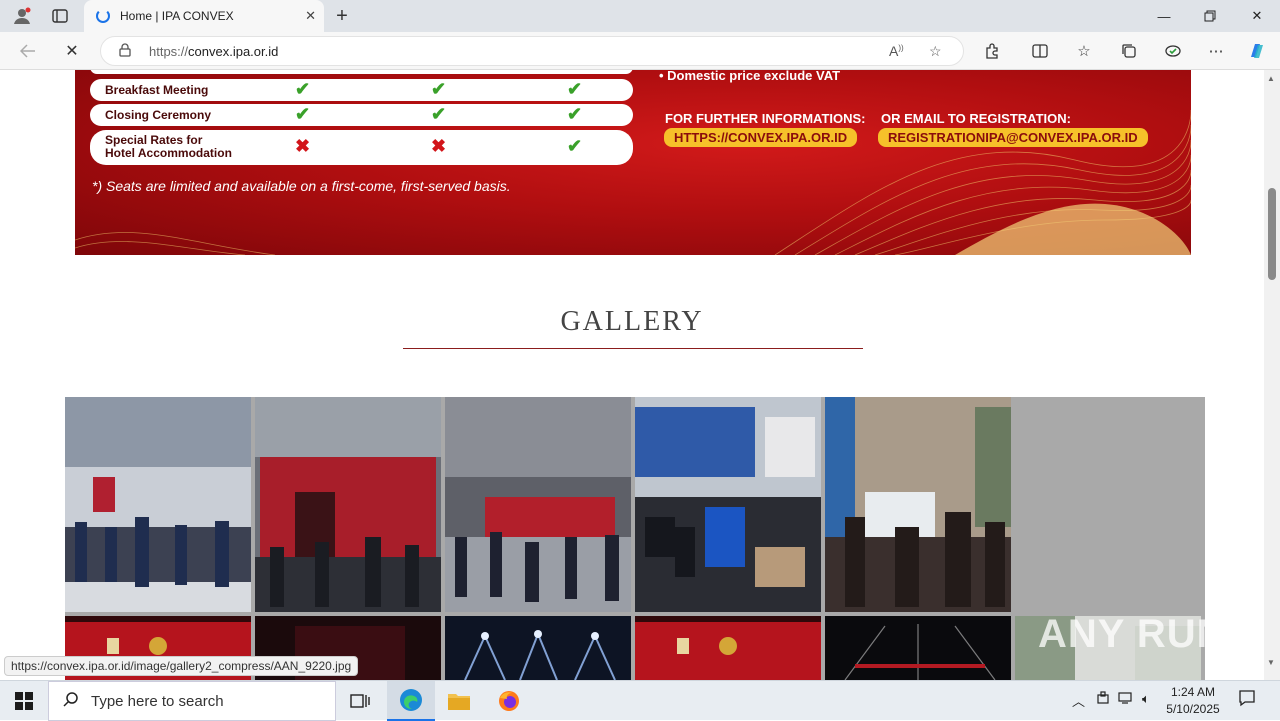  I want to click on table-row-closing: Closing Ceremony ✔ ✔ ✔, so click(361, 115).